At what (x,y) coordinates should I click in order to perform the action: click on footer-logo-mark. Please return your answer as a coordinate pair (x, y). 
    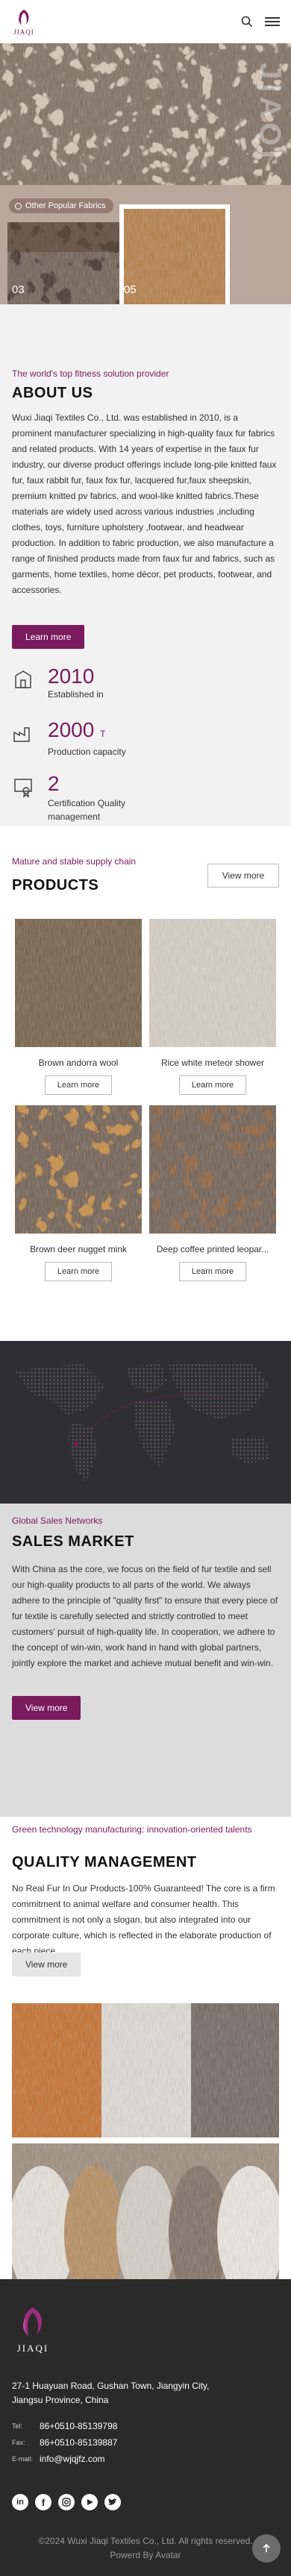
    Looking at the image, I should click on (32, 2322).